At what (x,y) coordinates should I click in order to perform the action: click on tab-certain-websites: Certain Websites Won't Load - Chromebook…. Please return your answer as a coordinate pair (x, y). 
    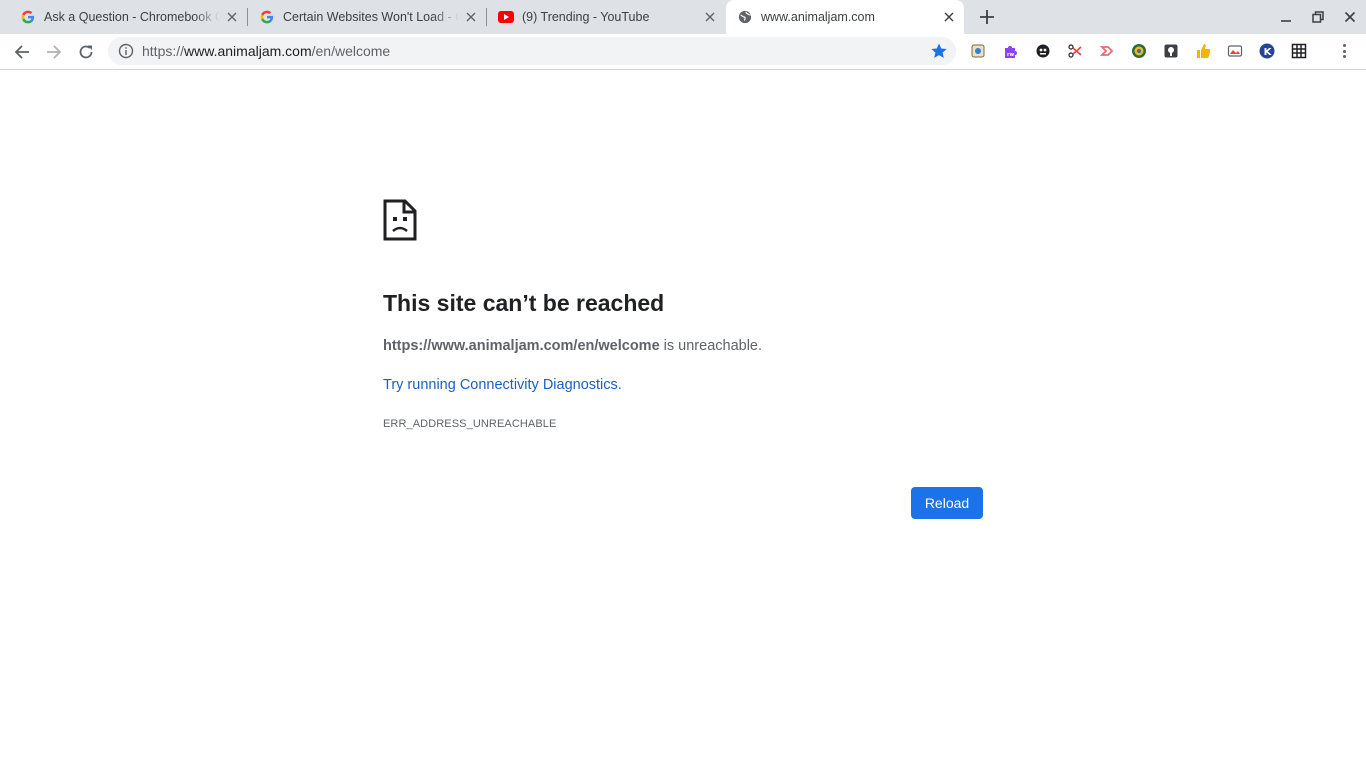
    Looking at the image, I should click on (370, 17).